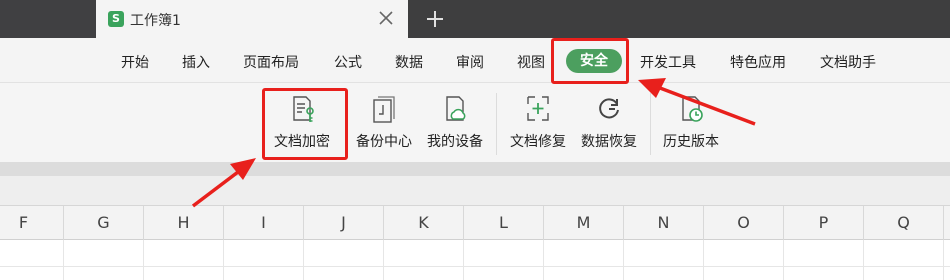 This screenshot has width=950, height=280. Describe the element at coordinates (305, 124) in the screenshot. I see `encrypt-button-highlight` at that location.